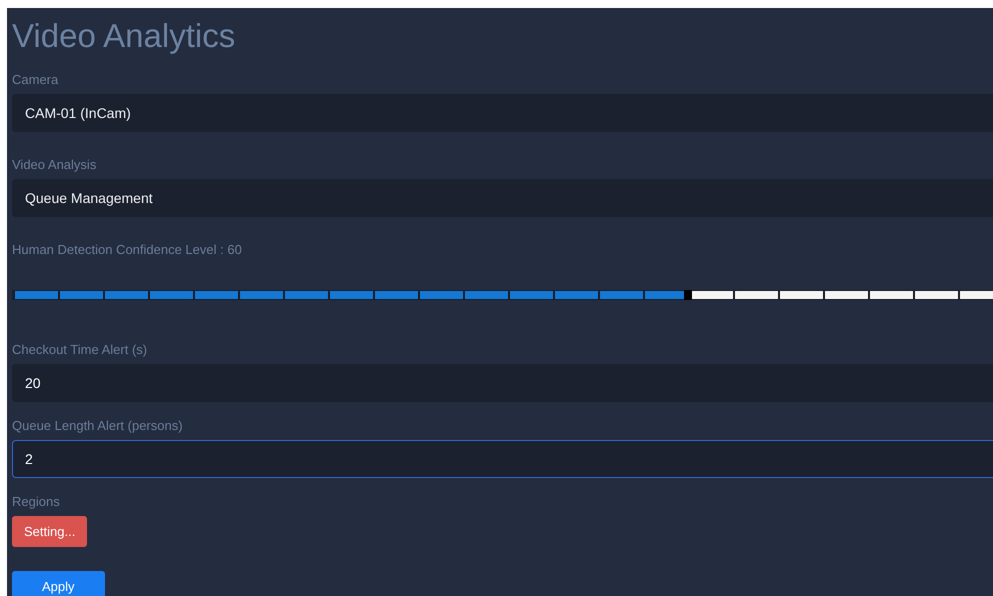 Image resolution: width=993 pixels, height=596 pixels. I want to click on page-title: Video Analytics, so click(124, 36).